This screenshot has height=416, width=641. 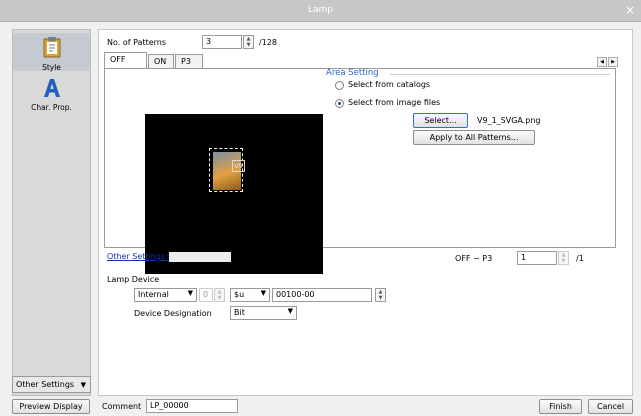 What do you see at coordinates (234, 194) in the screenshot?
I see `lamp-preview: V9` at bounding box center [234, 194].